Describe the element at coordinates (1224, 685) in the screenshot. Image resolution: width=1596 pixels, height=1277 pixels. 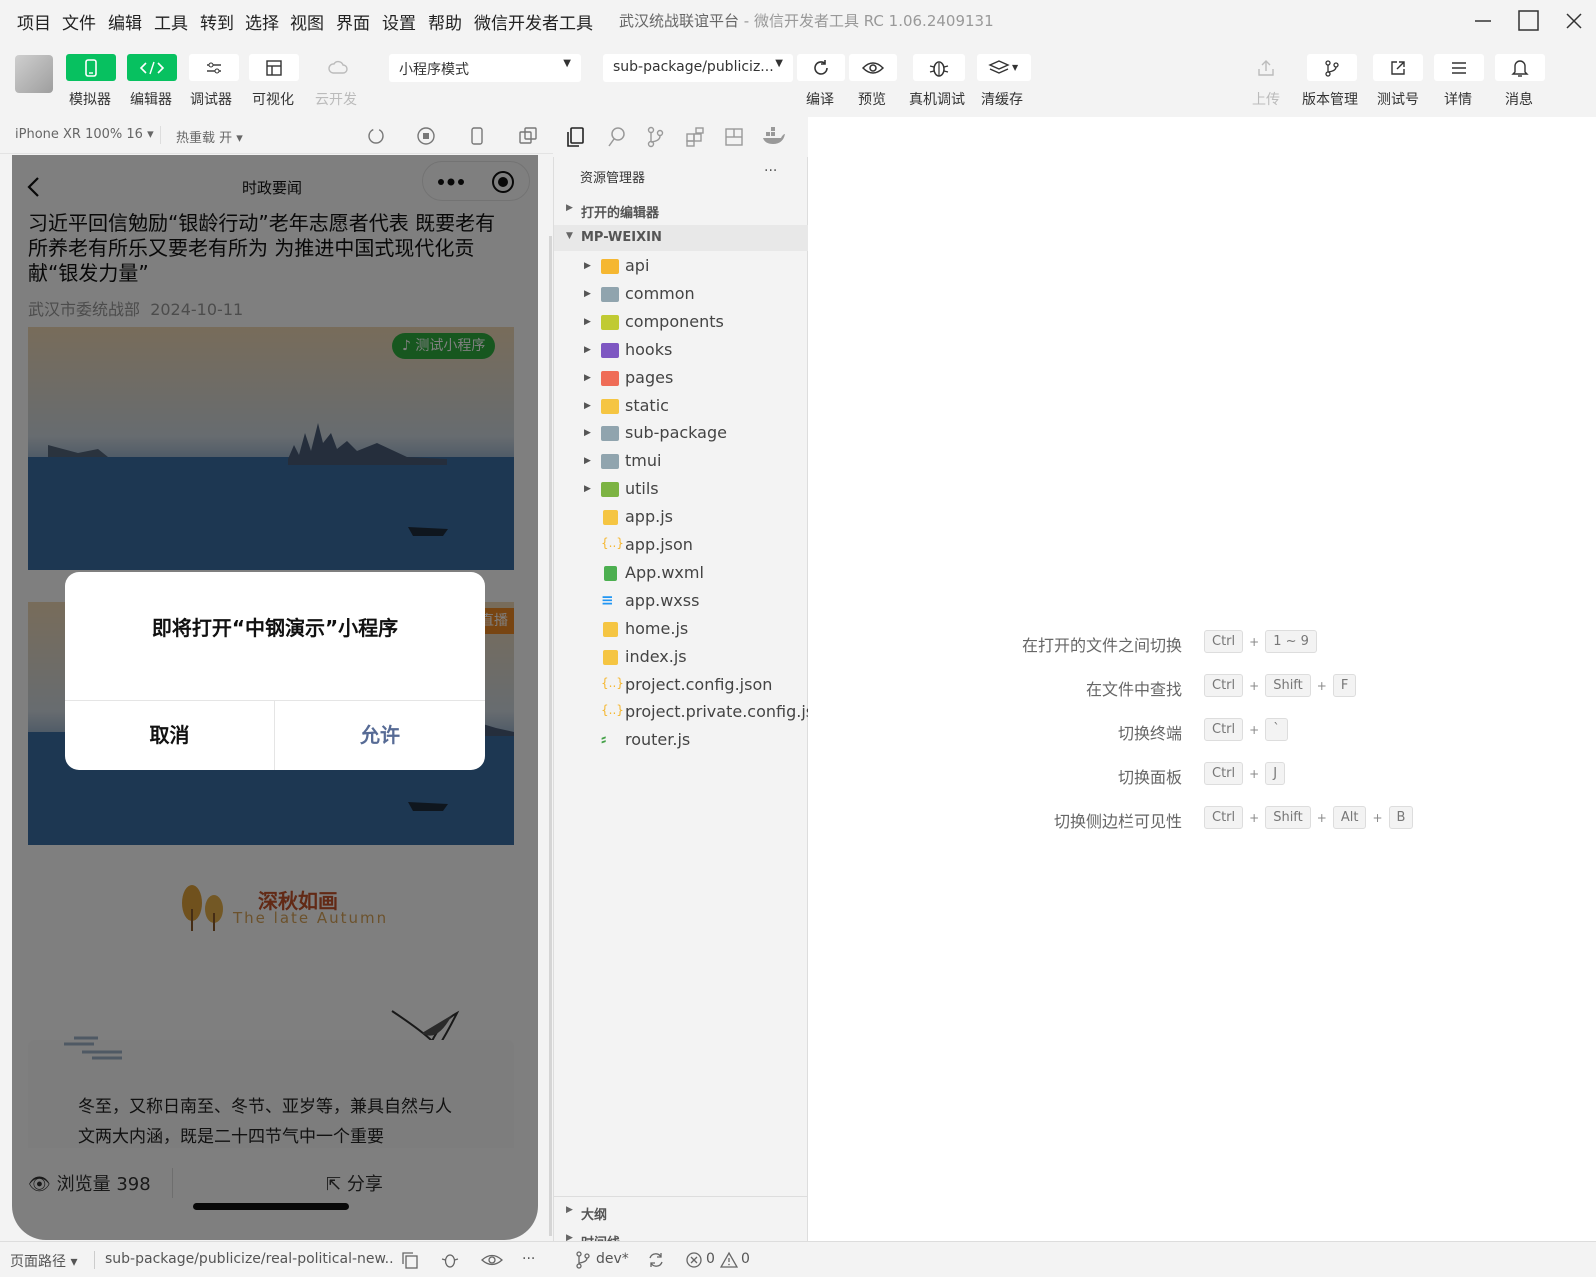
I see `key-cap: Ctrl` at that location.